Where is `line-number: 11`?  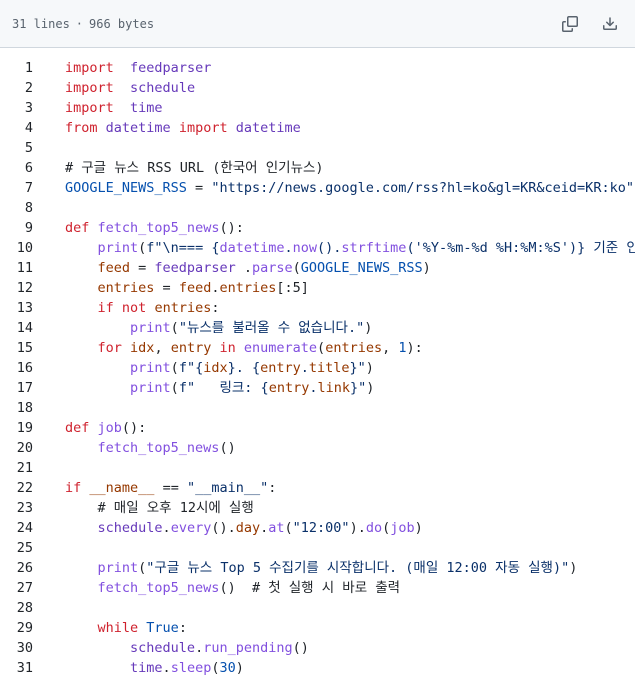 line-number: 11 is located at coordinates (16, 268).